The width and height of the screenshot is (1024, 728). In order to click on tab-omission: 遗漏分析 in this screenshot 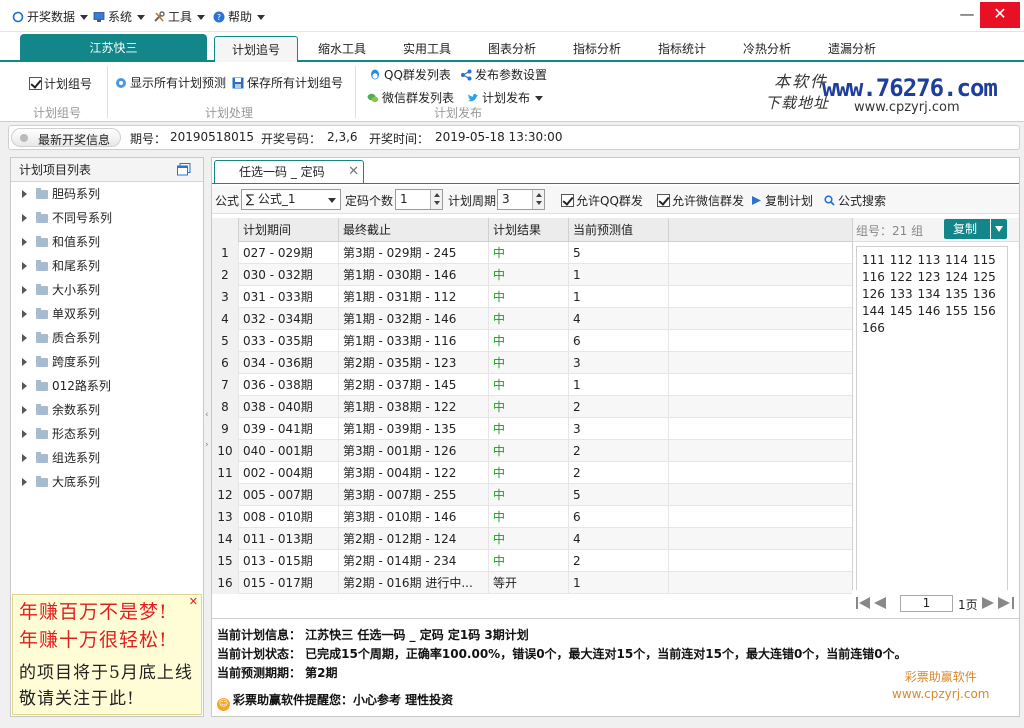, I will do `click(852, 49)`.